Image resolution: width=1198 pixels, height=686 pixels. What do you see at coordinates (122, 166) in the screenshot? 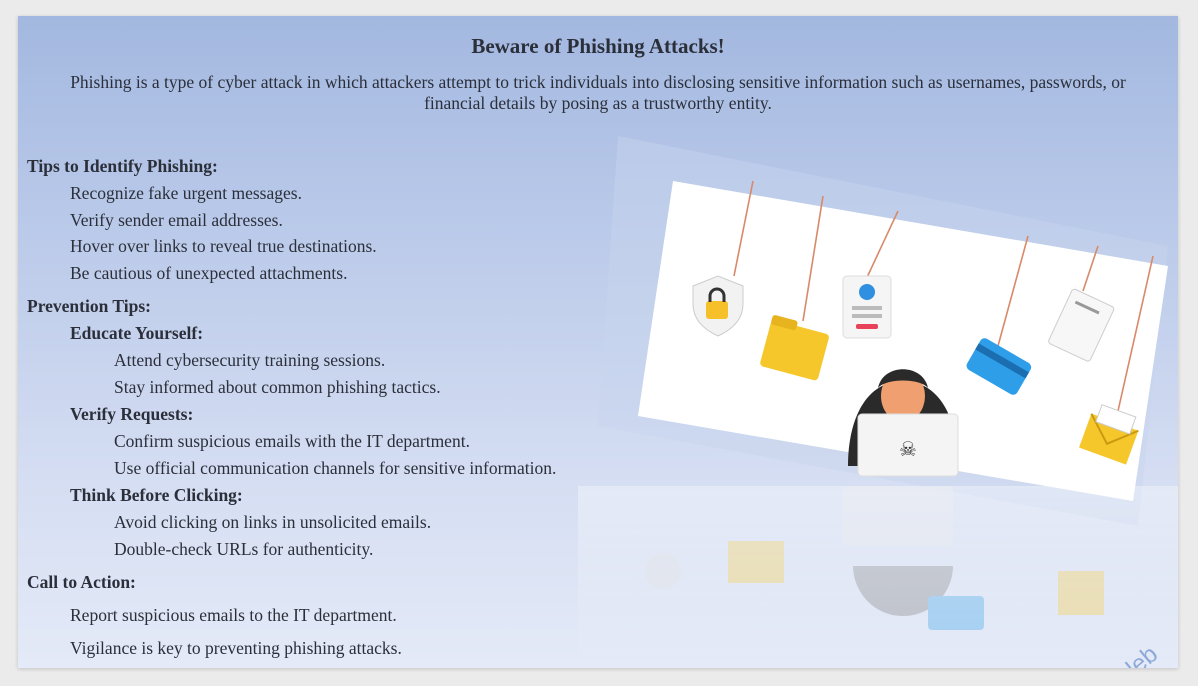
I see `identify-heading: Tips to Identify Phishing:` at bounding box center [122, 166].